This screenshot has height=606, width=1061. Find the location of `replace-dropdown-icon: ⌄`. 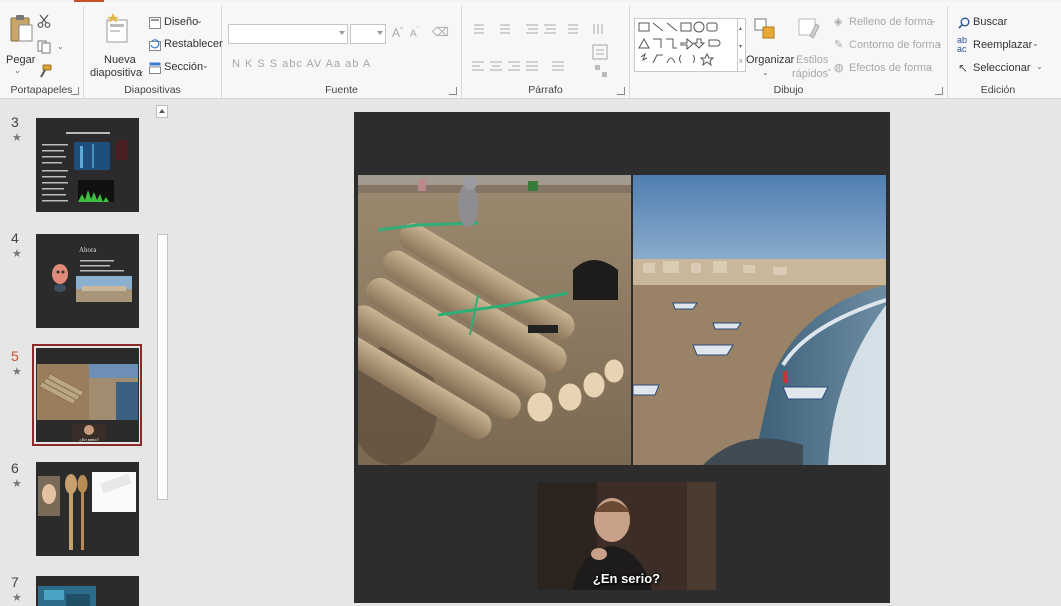

replace-dropdown-icon: ⌄ is located at coordinates (1035, 43).